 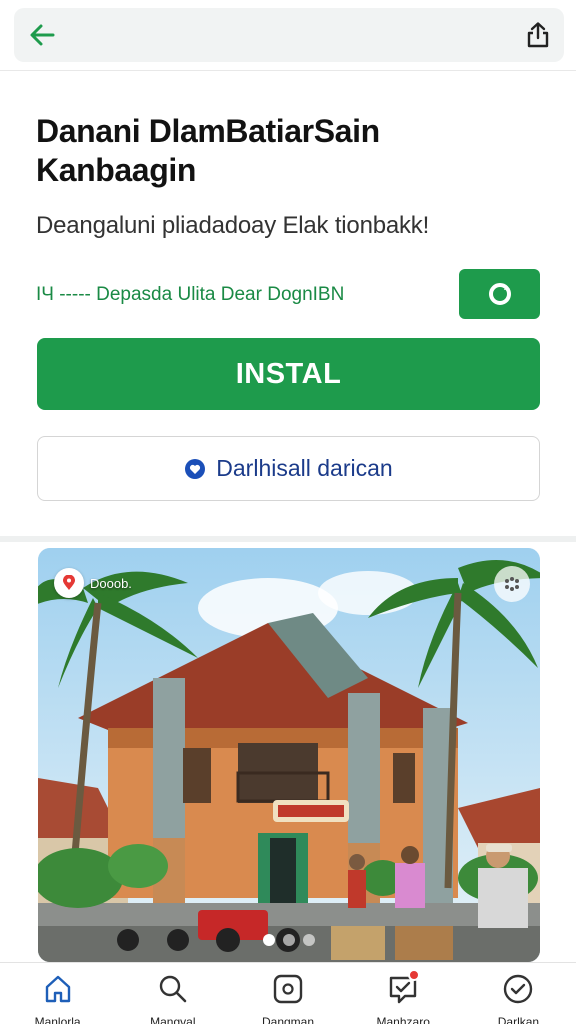 I want to click on share-button, so click(x=538, y=35).